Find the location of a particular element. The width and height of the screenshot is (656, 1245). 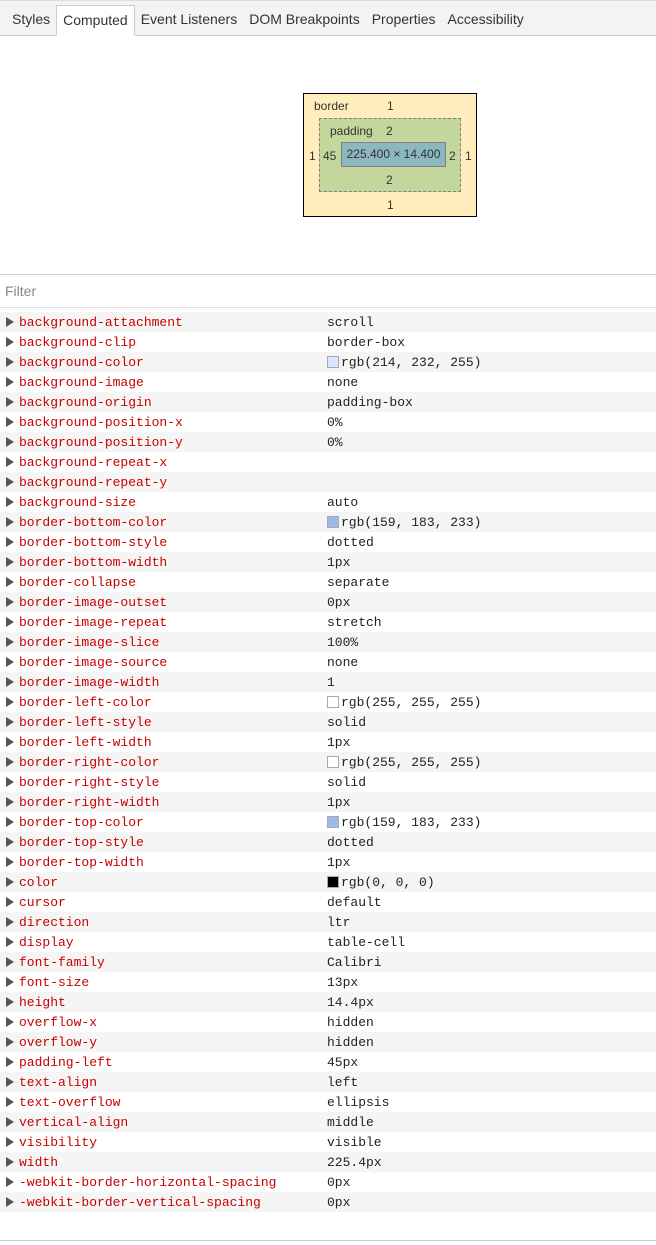

property-row: width 225.4px is located at coordinates (328, 1162).